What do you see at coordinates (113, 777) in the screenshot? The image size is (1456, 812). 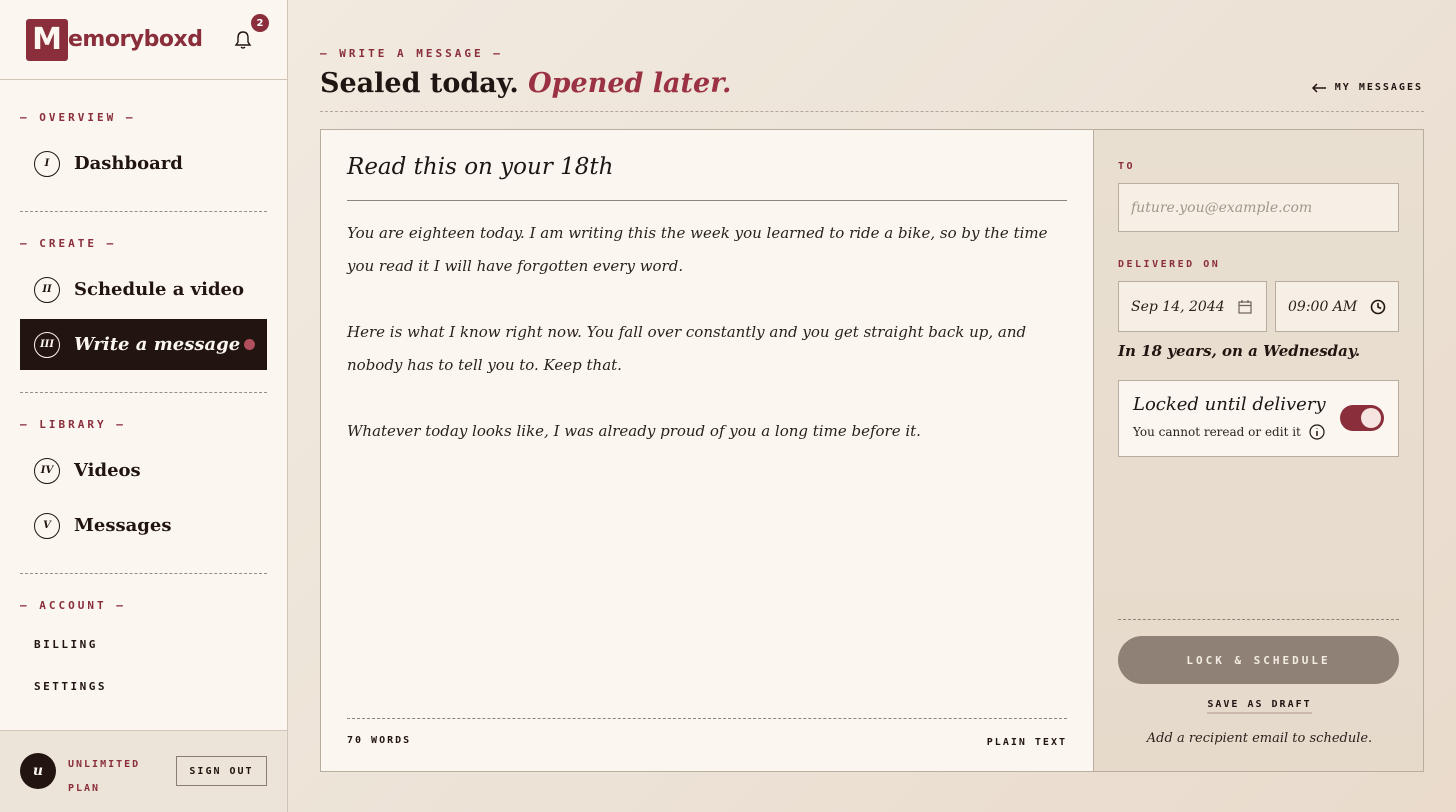 I see `plan-label: UNLIMITED PLAN` at bounding box center [113, 777].